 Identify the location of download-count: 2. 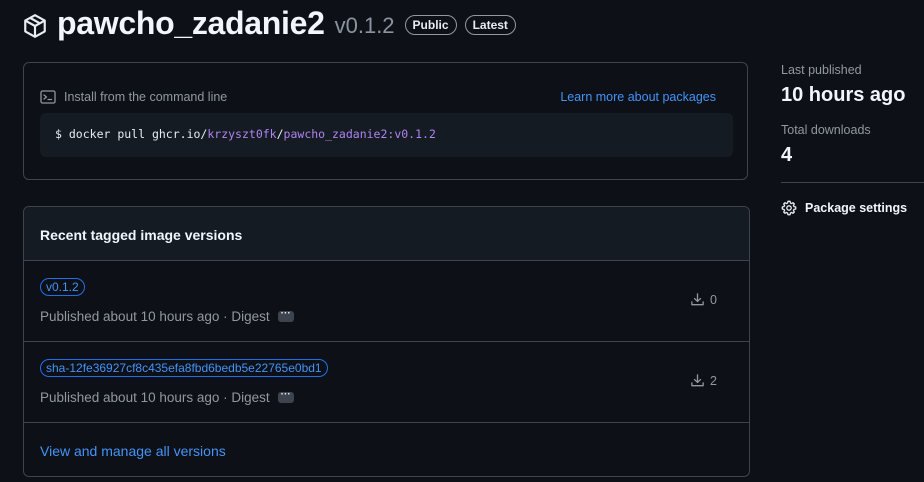
(703, 380).